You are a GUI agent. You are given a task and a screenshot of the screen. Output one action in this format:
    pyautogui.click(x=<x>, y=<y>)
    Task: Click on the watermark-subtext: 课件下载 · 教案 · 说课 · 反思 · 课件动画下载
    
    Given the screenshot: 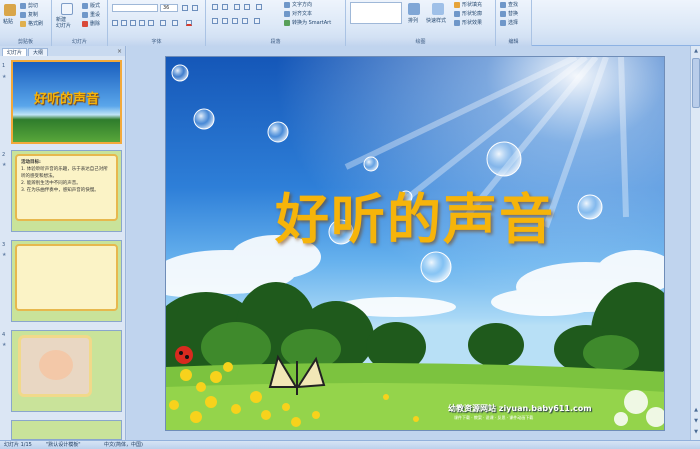 What is the action you would take?
    pyautogui.click(x=494, y=417)
    